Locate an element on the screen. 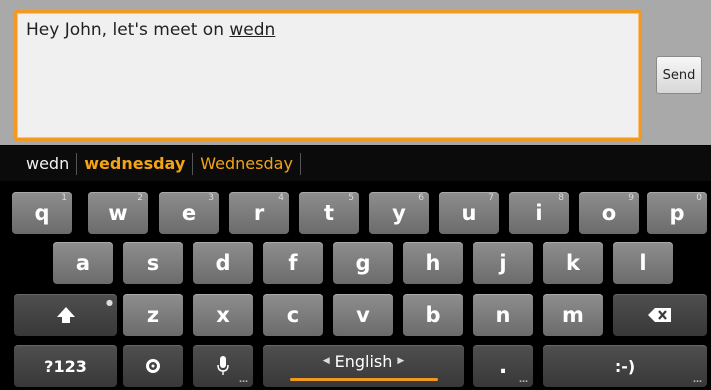 The width and height of the screenshot is (711, 390). key-label: :-) is located at coordinates (625, 366).